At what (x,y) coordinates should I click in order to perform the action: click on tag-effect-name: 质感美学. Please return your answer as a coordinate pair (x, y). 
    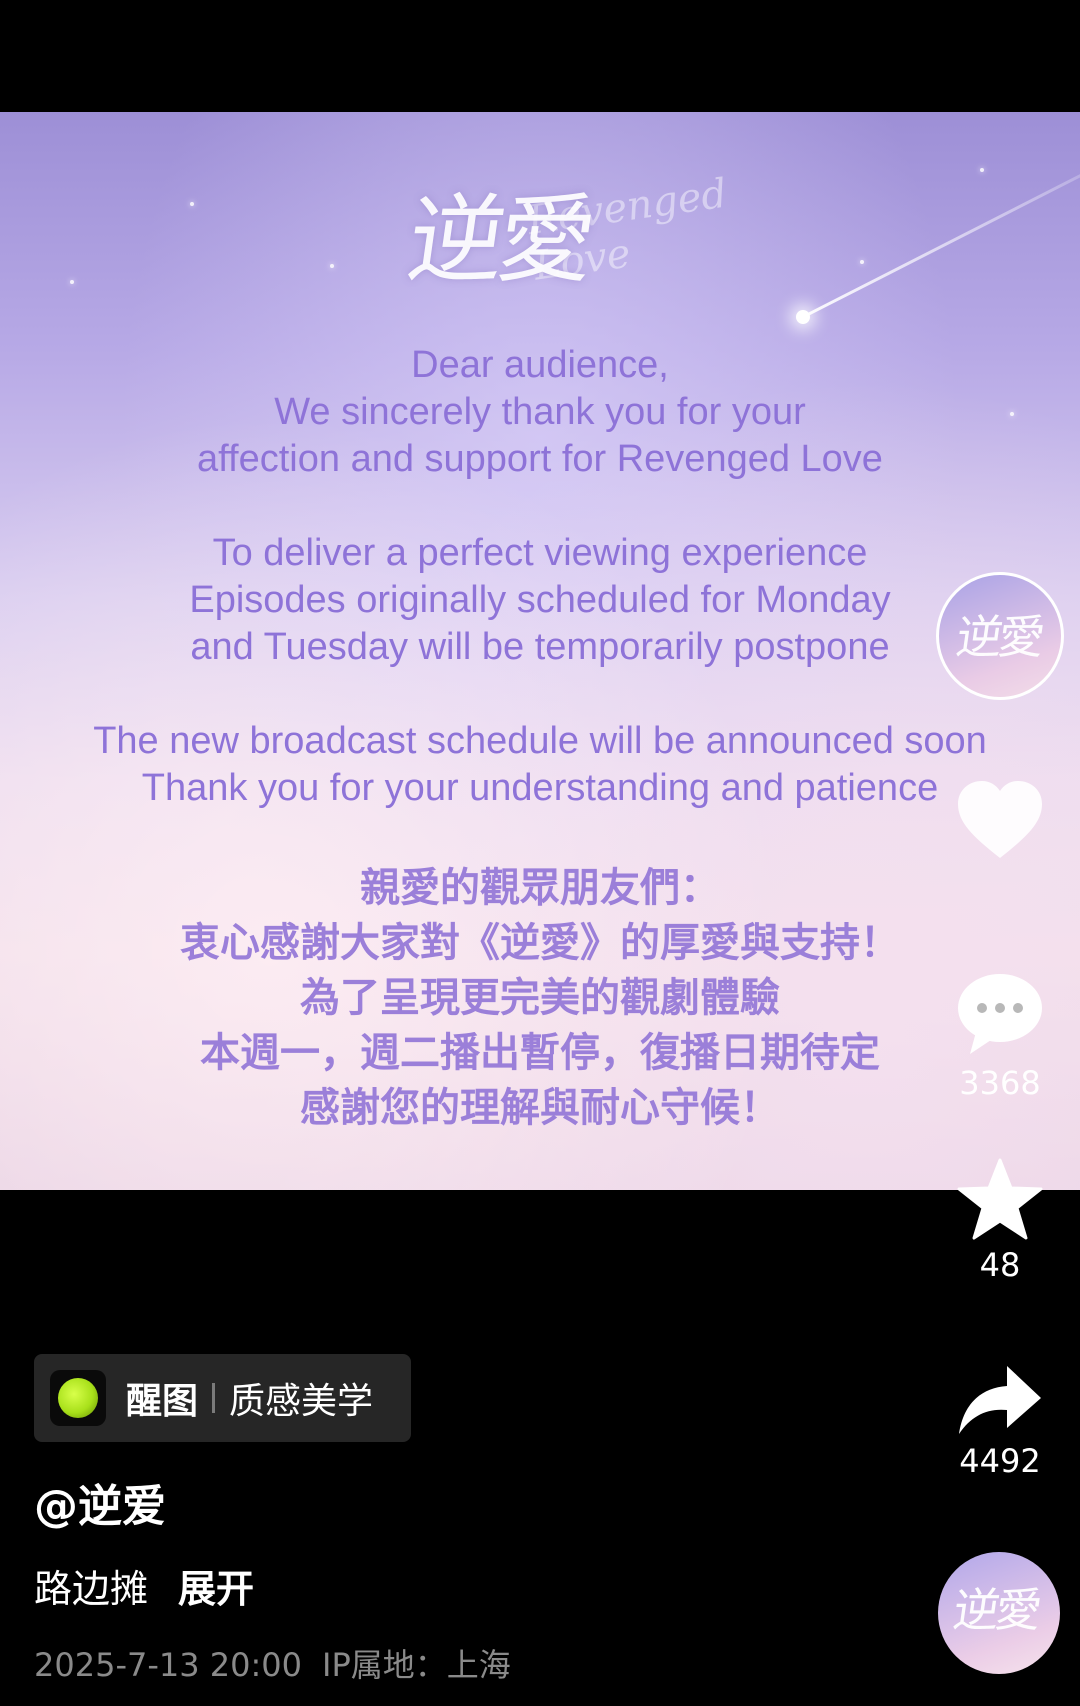
    Looking at the image, I should click on (301, 1401).